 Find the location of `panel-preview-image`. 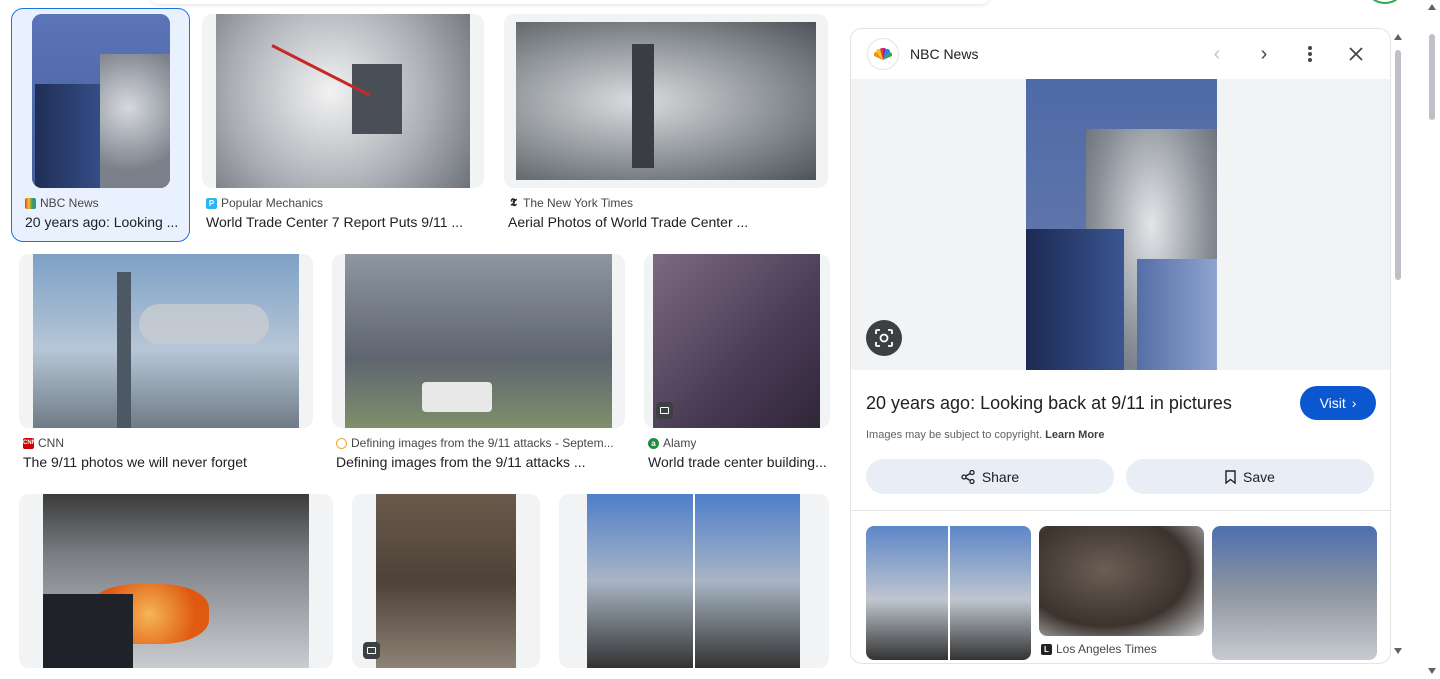

panel-preview-image is located at coordinates (1121, 224).